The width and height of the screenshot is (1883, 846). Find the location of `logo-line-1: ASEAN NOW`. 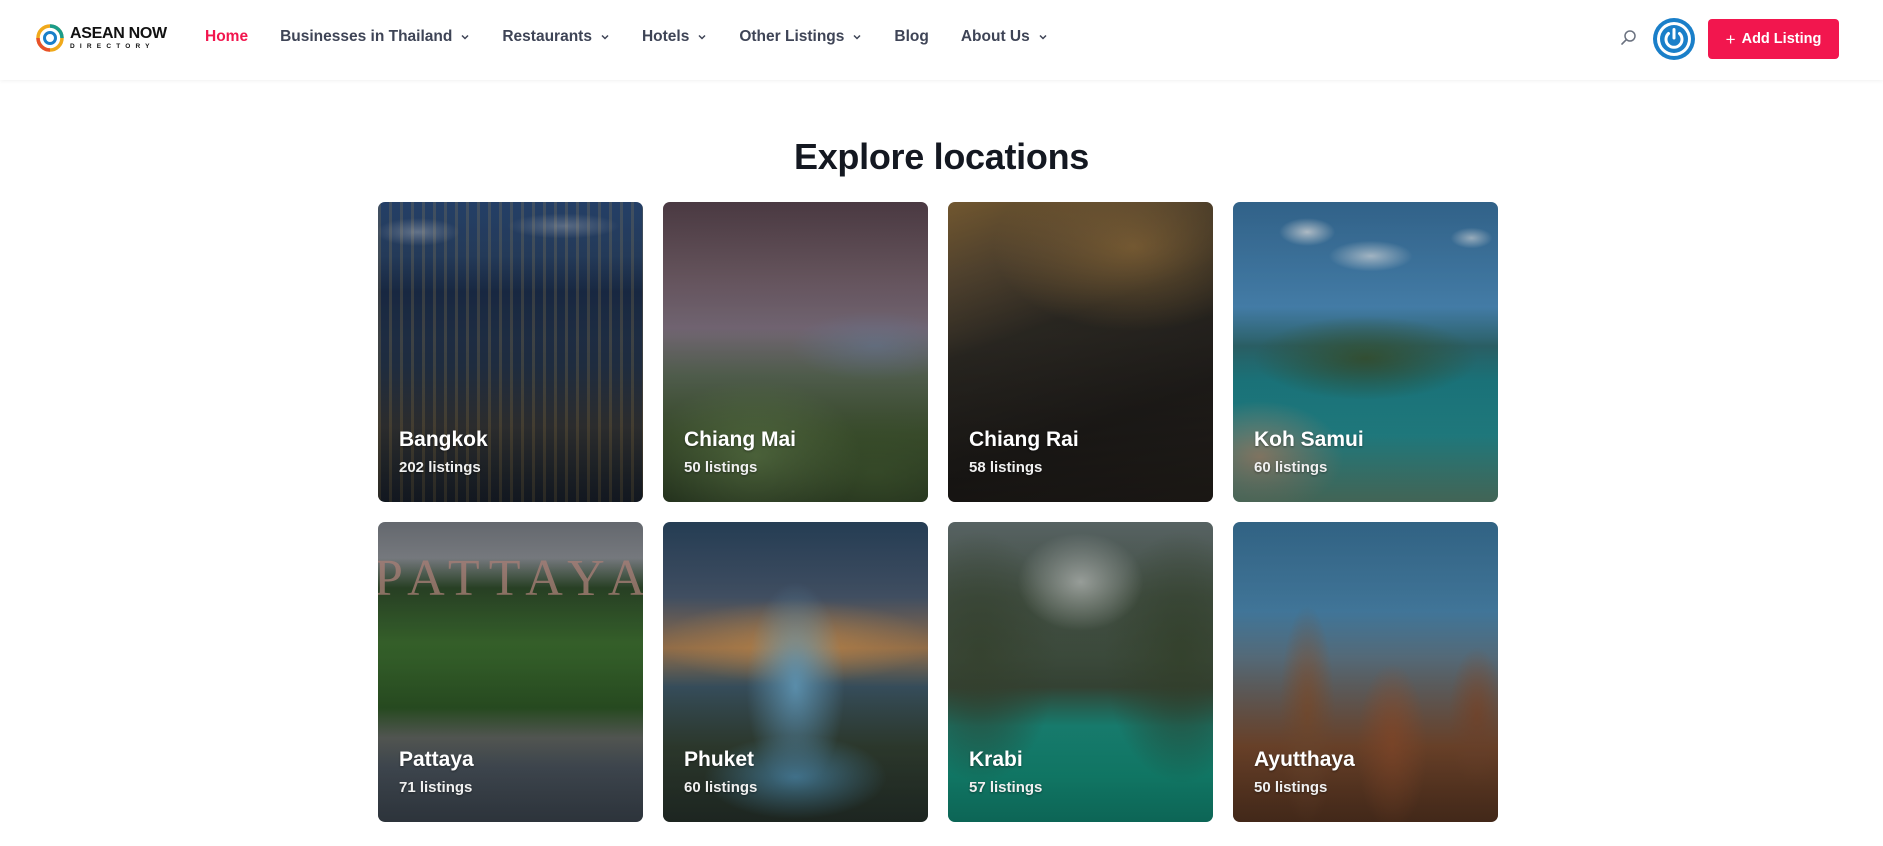

logo-line-1: ASEAN NOW is located at coordinates (118, 33).